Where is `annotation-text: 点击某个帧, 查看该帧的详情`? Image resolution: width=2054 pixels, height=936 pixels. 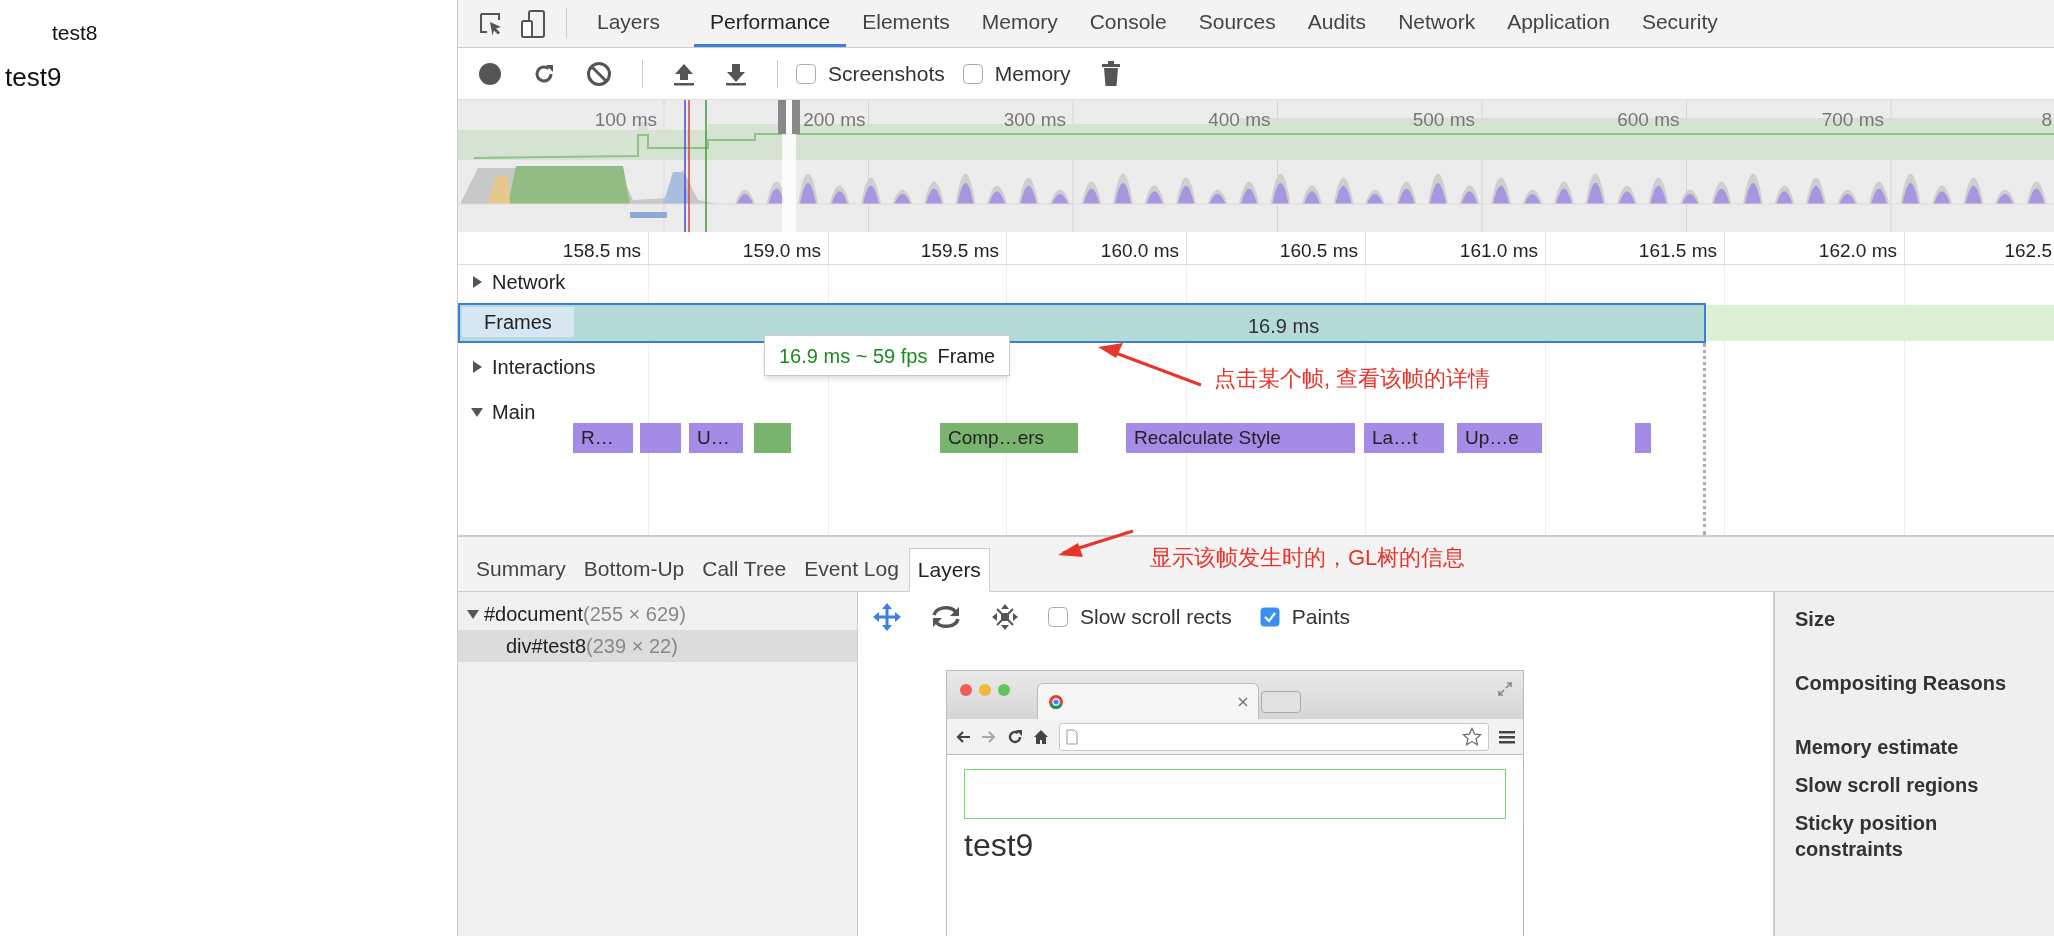 annotation-text: 点击某个帧, 查看该帧的详情 is located at coordinates (1352, 379).